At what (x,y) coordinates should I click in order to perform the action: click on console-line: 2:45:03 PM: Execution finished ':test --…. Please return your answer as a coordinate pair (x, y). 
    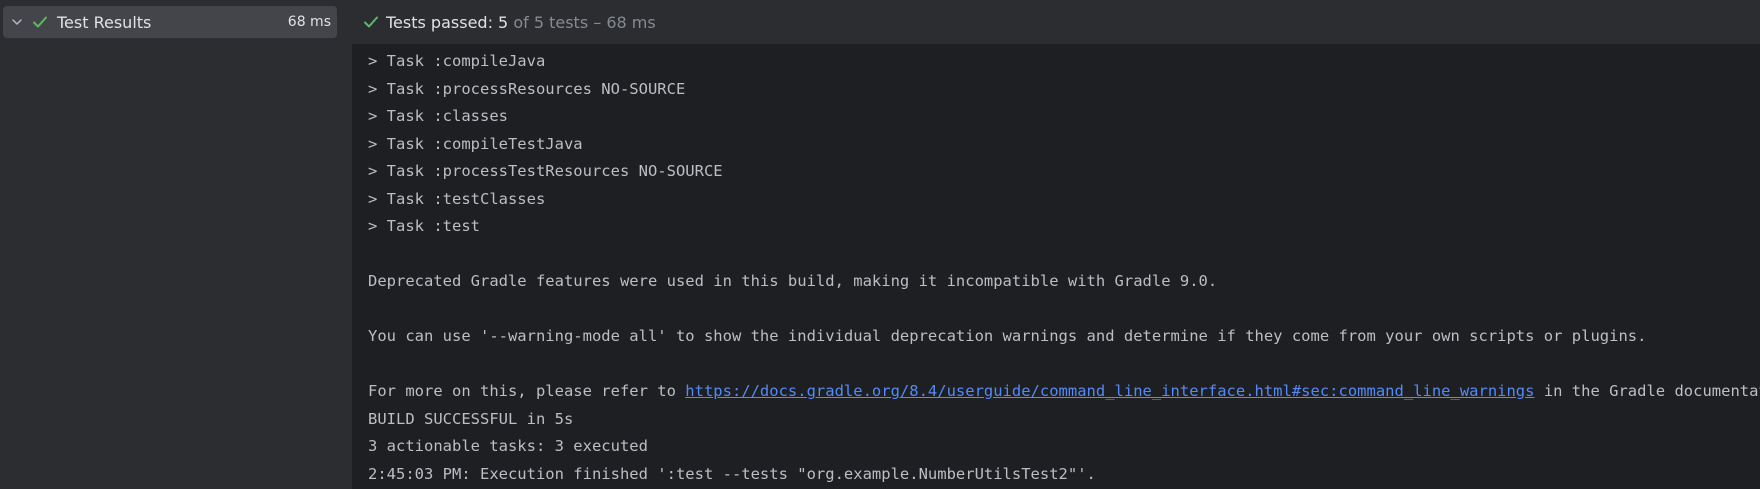
    Looking at the image, I should click on (732, 473).